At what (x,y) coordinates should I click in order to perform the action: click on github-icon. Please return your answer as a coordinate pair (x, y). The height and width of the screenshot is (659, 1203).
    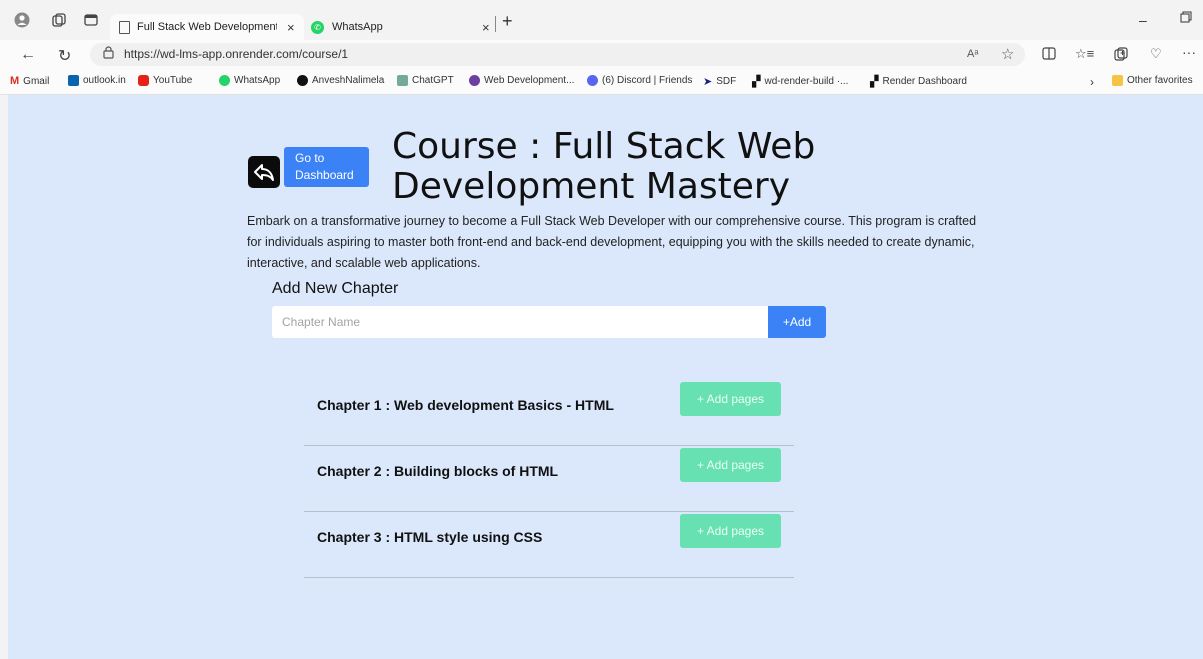
    Looking at the image, I should click on (302, 80).